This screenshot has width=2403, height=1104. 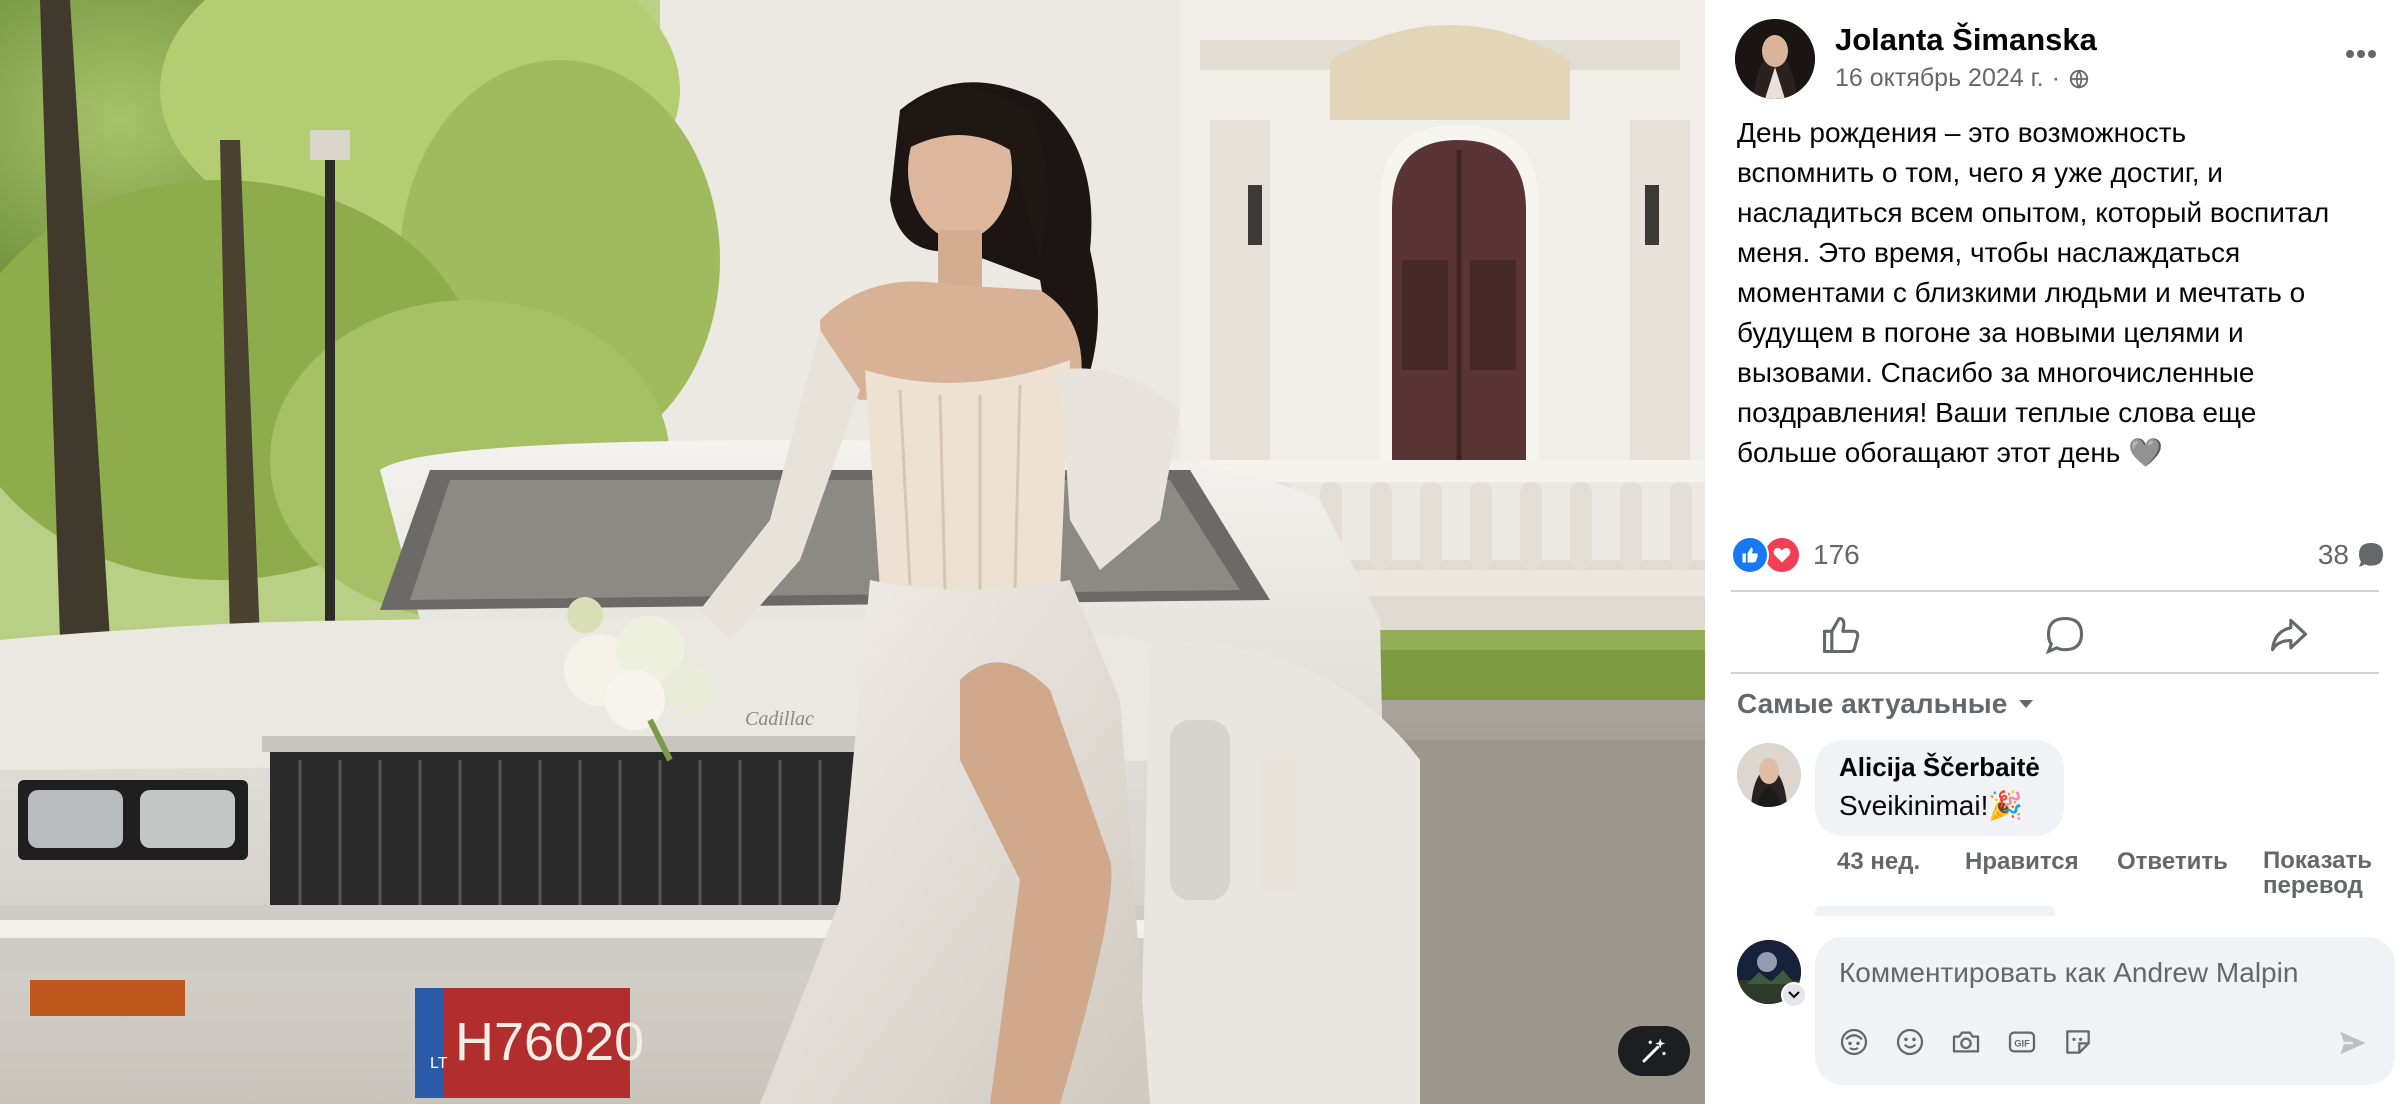 I want to click on sticker-icon, so click(x=2078, y=1042).